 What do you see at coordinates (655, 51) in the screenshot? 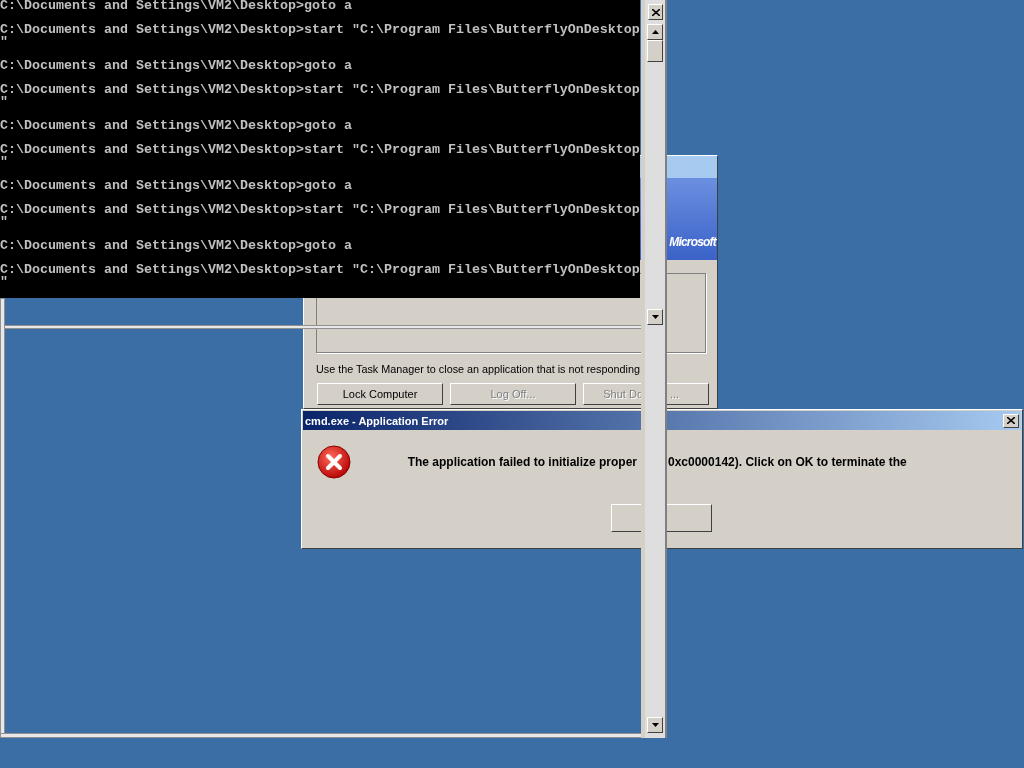
I see `scroll-thumb` at bounding box center [655, 51].